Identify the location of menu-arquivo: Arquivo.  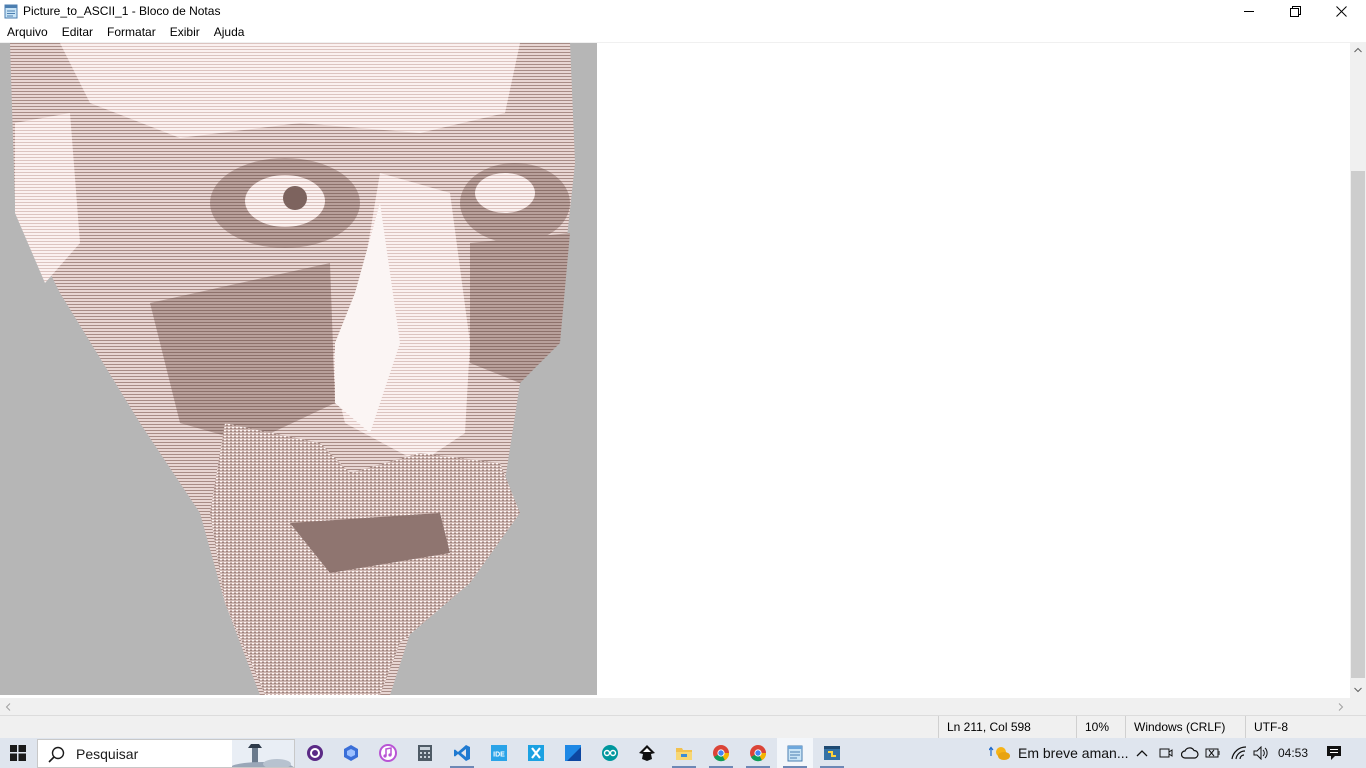
(27, 32).